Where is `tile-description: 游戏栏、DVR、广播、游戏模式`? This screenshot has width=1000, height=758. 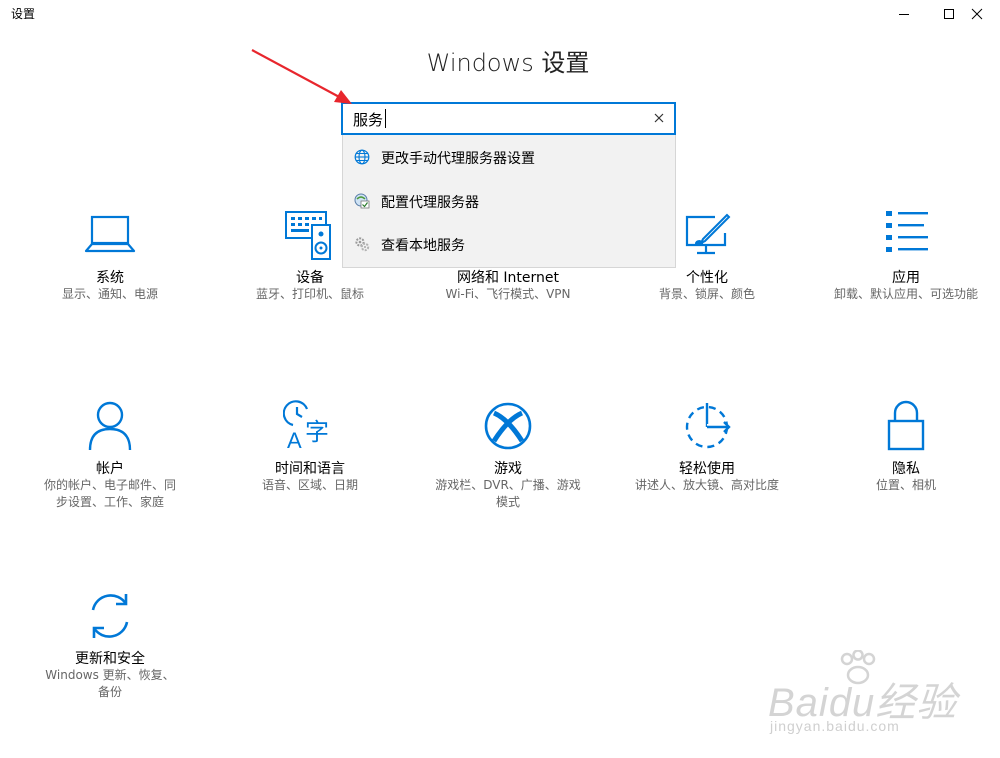
tile-description: 游戏栏、DVR、广播、游戏模式 is located at coordinates (508, 493).